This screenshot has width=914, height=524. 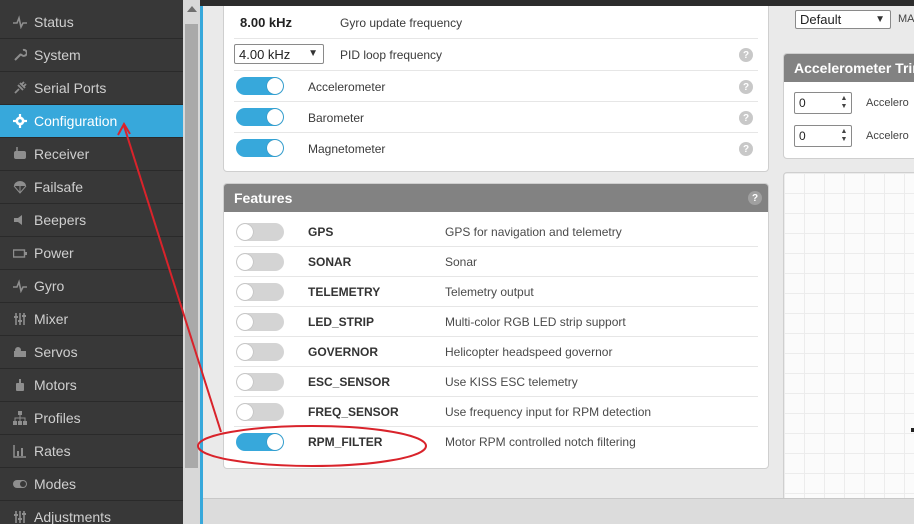 I want to click on beeper-icon, so click(x=20, y=220).